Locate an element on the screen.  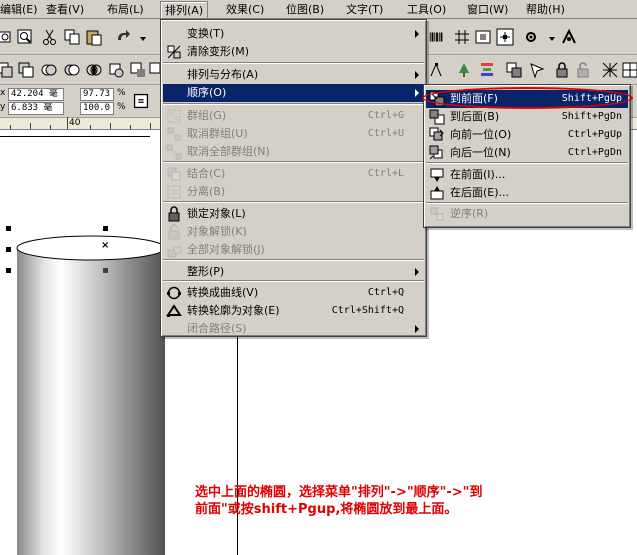
copy-icon is located at coordinates (72, 37).